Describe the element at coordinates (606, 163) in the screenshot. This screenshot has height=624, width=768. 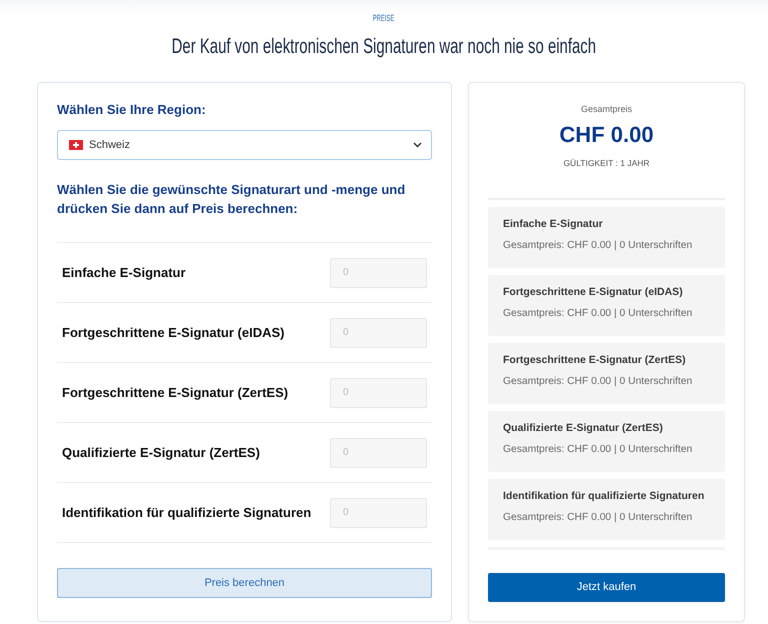
I see `validity-text: GÜLTIGKEIT : 1 JAHR` at that location.